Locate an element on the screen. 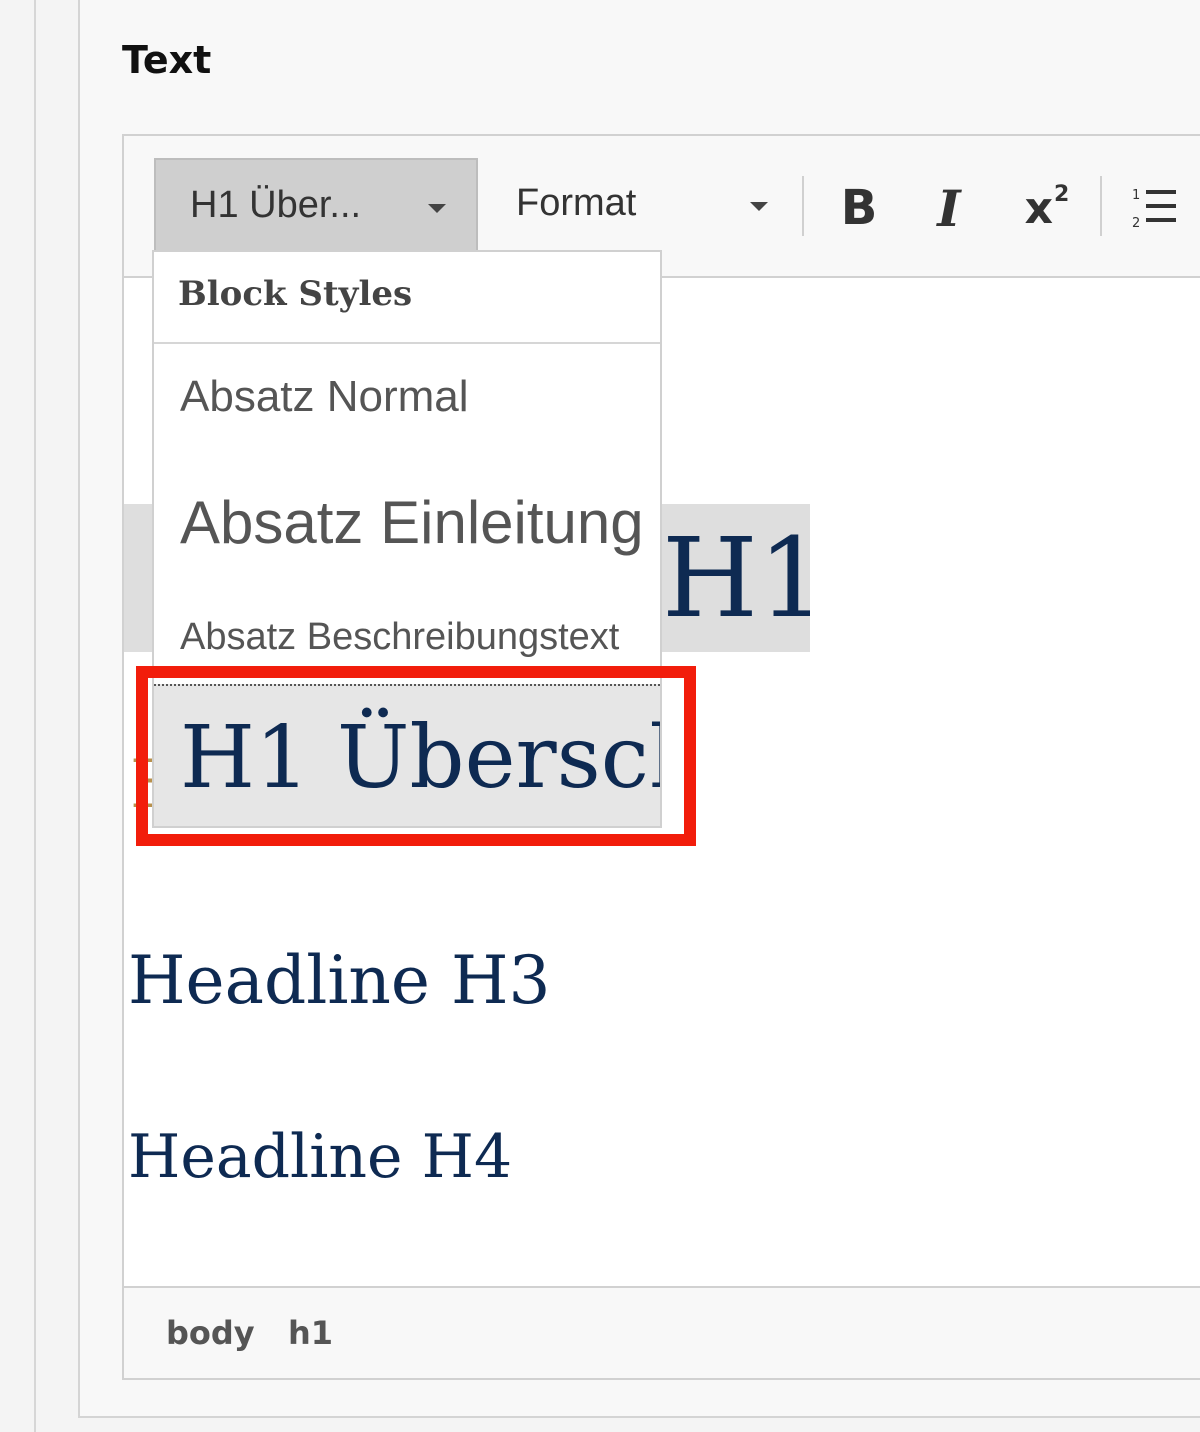 The height and width of the screenshot is (1432, 1200). menu-item-label: Absatz Normal is located at coordinates (324, 396).